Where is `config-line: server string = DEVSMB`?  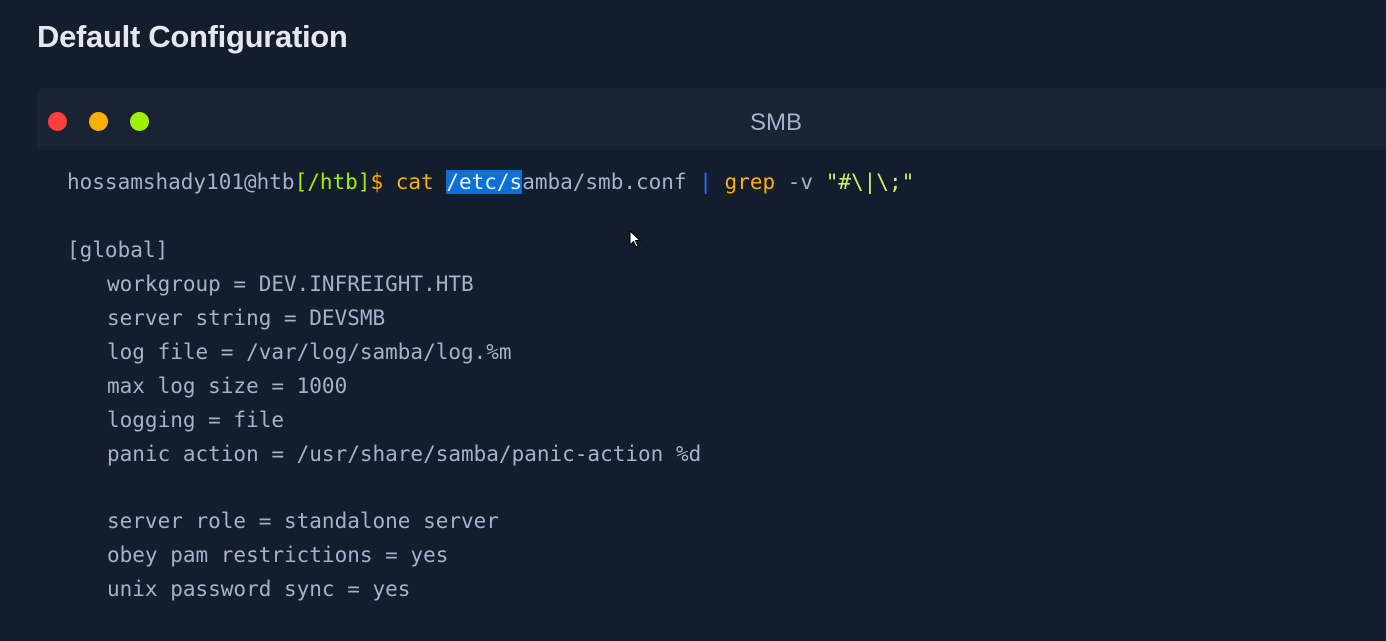
config-line: server string = DEVSMB is located at coordinates (246, 318).